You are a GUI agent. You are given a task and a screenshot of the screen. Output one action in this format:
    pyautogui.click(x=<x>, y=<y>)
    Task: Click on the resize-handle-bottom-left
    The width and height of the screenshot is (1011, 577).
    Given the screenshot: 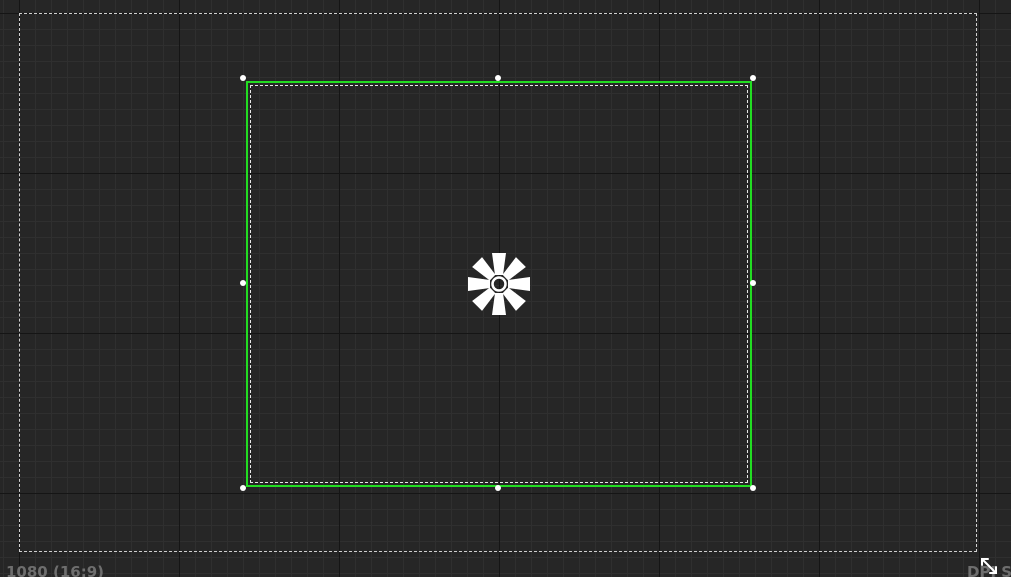 What is the action you would take?
    pyautogui.click(x=243, y=488)
    